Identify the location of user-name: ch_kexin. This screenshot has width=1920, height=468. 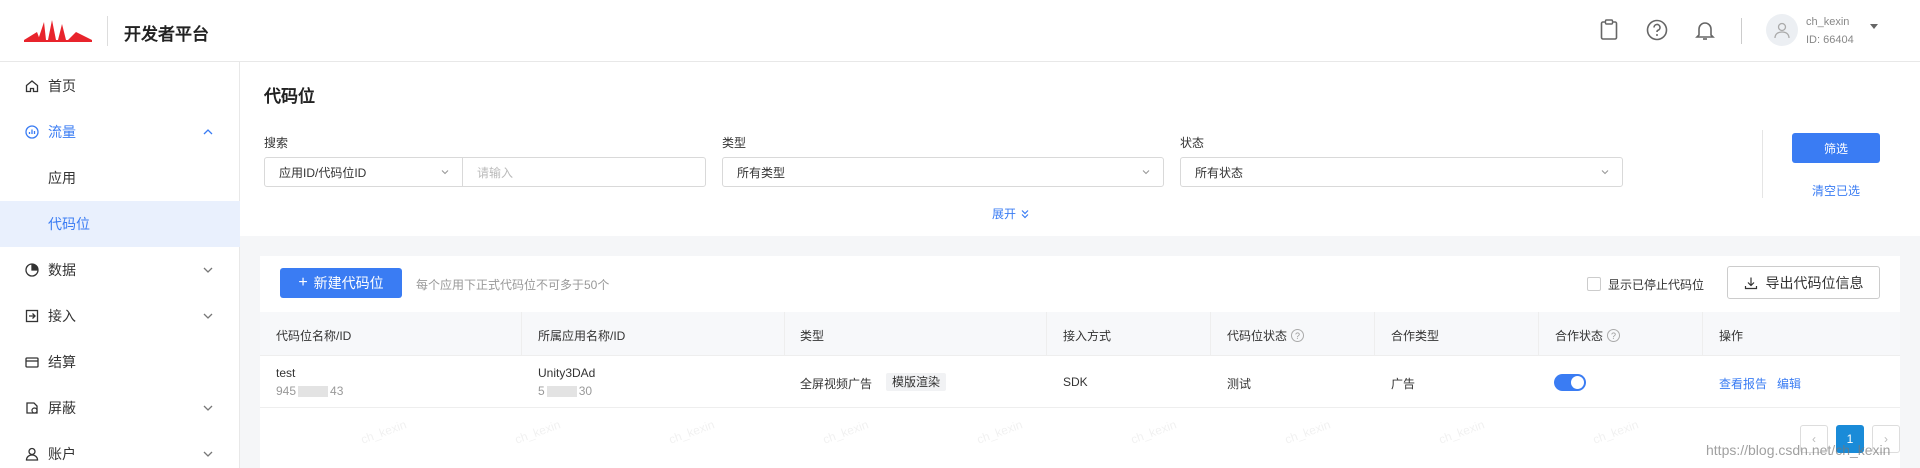
(1827, 22).